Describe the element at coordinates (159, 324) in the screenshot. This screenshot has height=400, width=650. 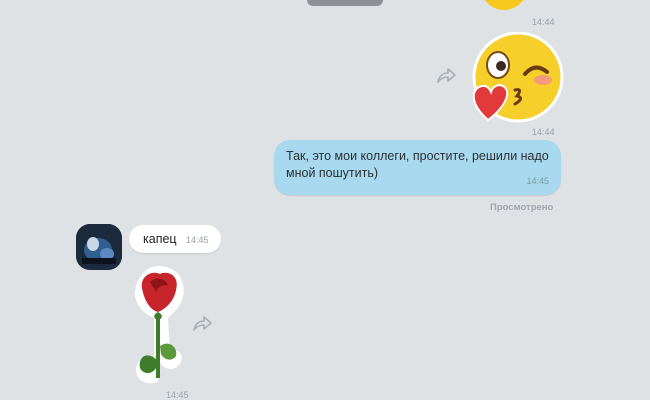
I see `rose-sticker` at that location.